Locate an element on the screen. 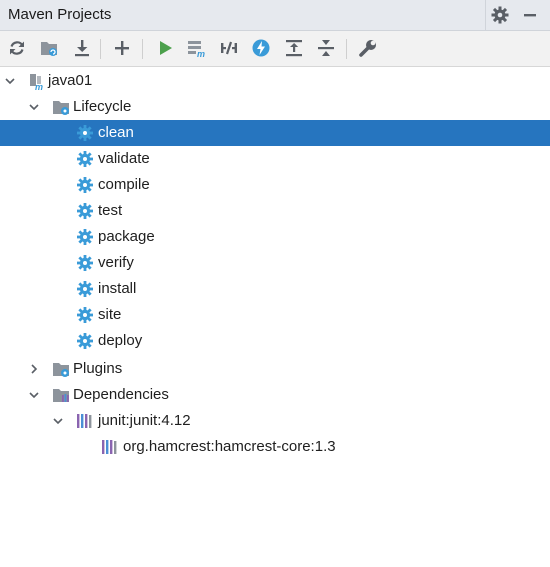  goal-label: test is located at coordinates (110, 210).